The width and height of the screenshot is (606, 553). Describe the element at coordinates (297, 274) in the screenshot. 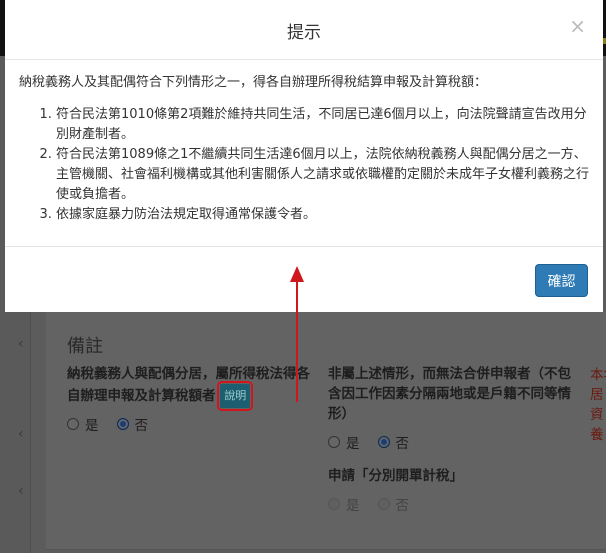

I see `annotation-arrow-head-icon` at that location.